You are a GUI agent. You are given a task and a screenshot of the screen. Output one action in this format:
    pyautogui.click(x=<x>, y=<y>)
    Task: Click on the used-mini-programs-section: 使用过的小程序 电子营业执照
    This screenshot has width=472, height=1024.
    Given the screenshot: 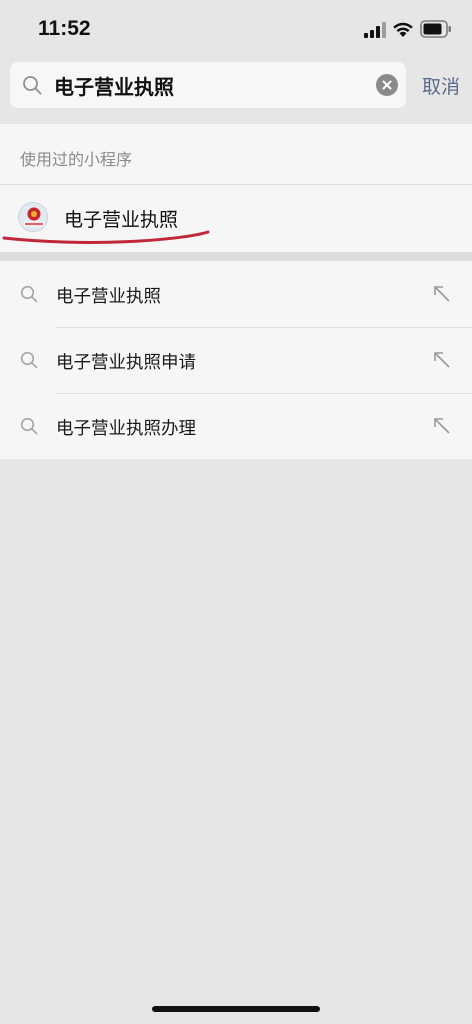 What is the action you would take?
    pyautogui.click(x=236, y=188)
    